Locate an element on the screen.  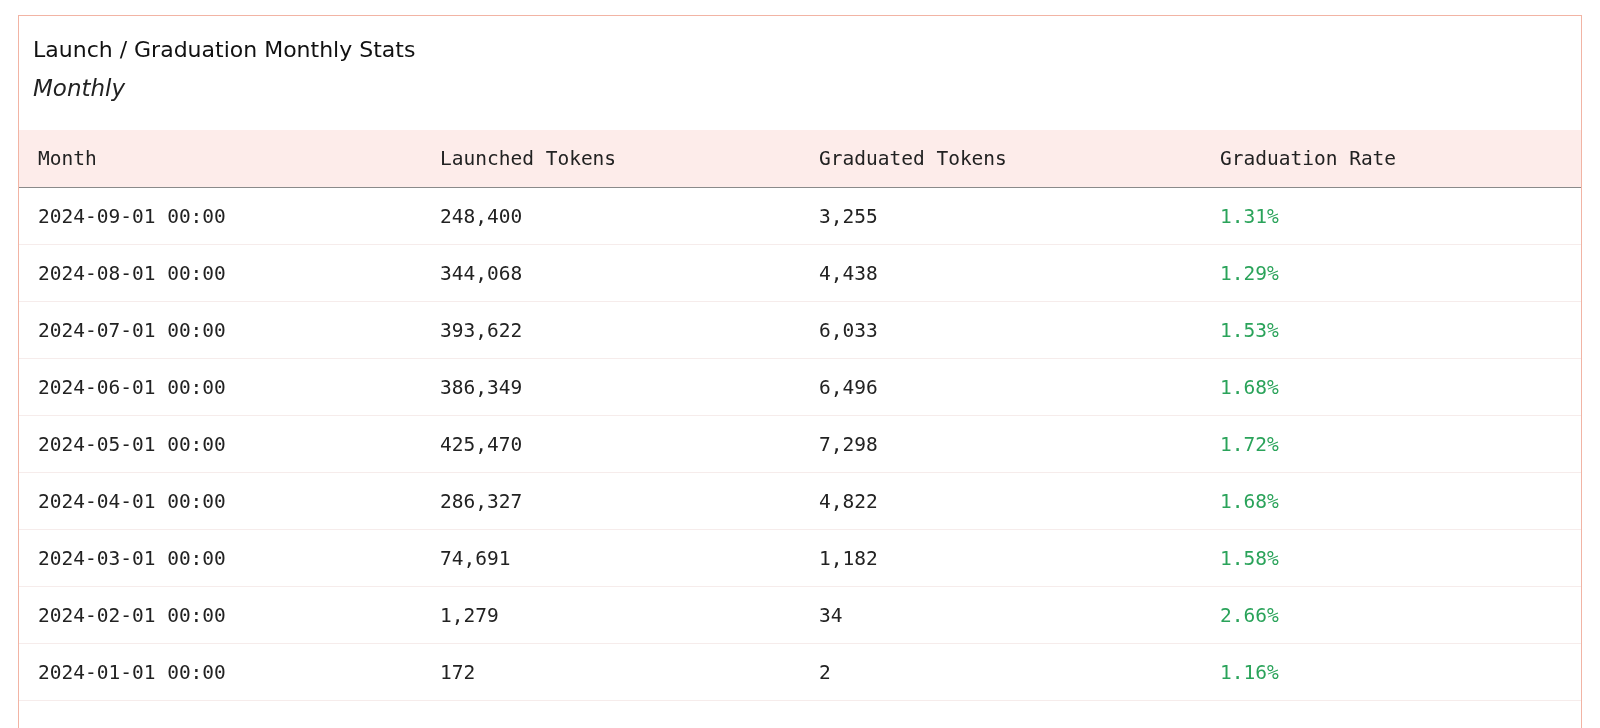
table-cell-text: 4,438 is located at coordinates (849, 273).